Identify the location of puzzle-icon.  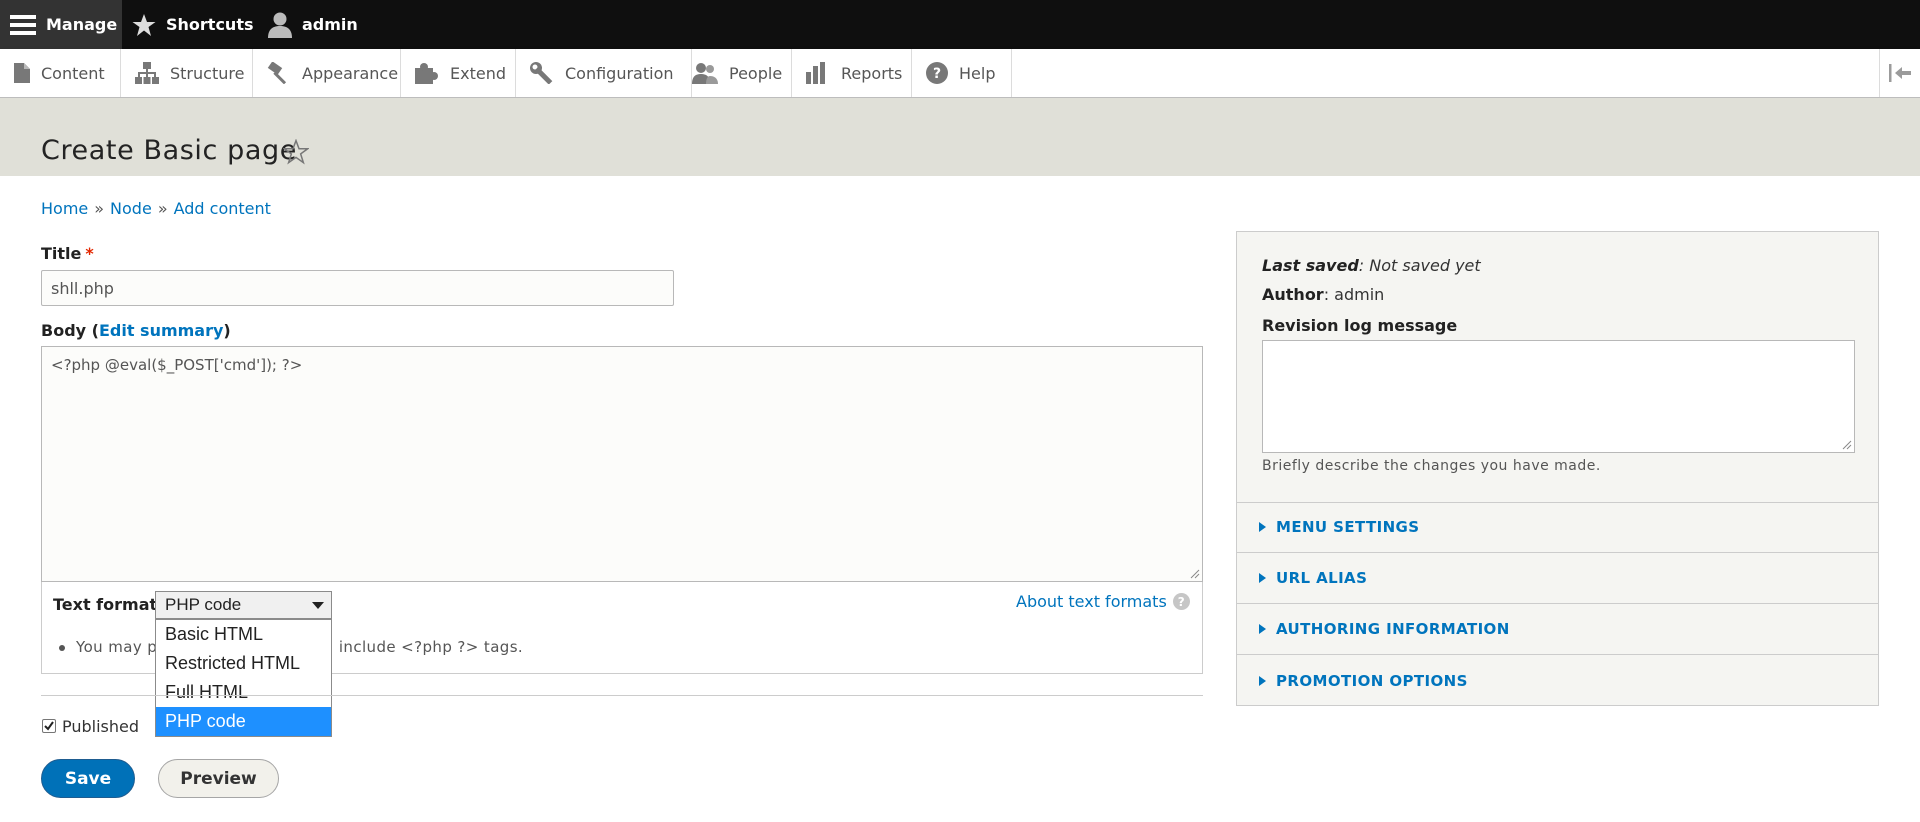
(427, 73).